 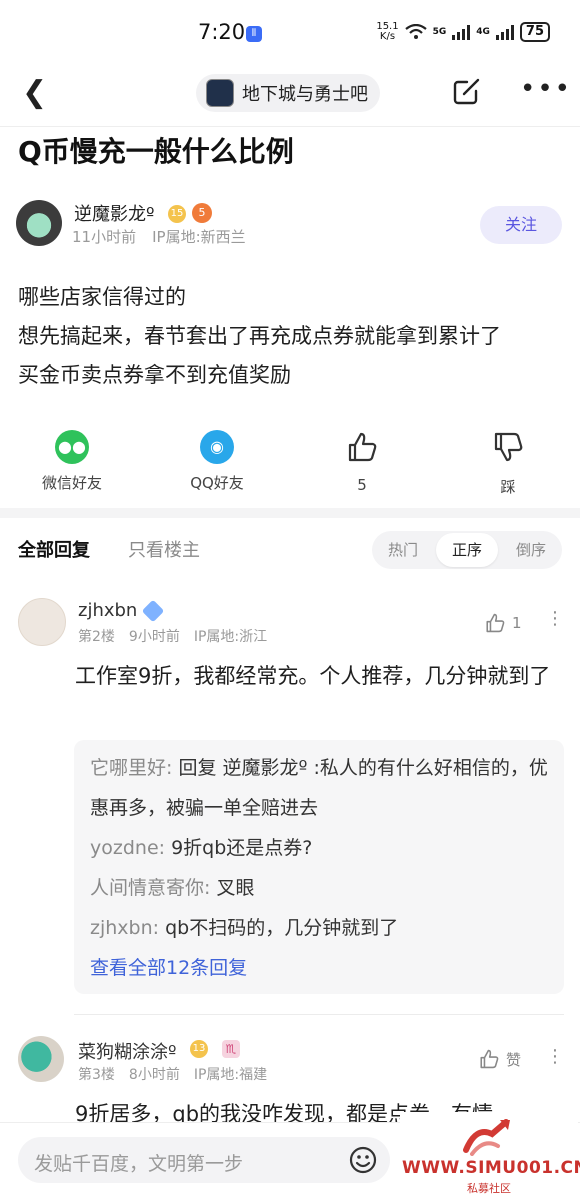 I want to click on watermark: WWW.SIMU001.CN 私募社区, so click(x=490, y=1154).